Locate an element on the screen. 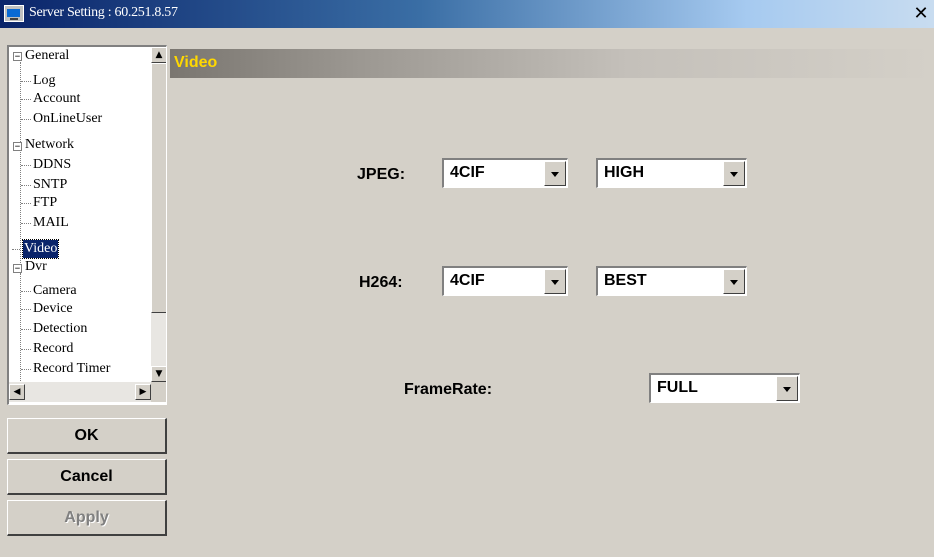 The width and height of the screenshot is (934, 557). h264-resolution-select: 4CIF is located at coordinates (505, 281).